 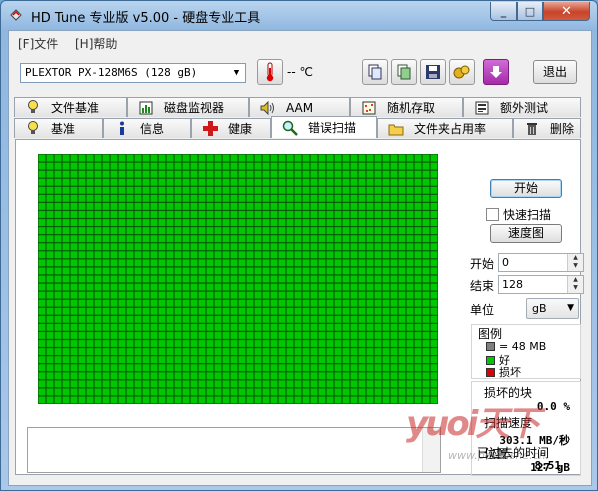 What do you see at coordinates (496, 72) in the screenshot?
I see `download-button` at bounding box center [496, 72].